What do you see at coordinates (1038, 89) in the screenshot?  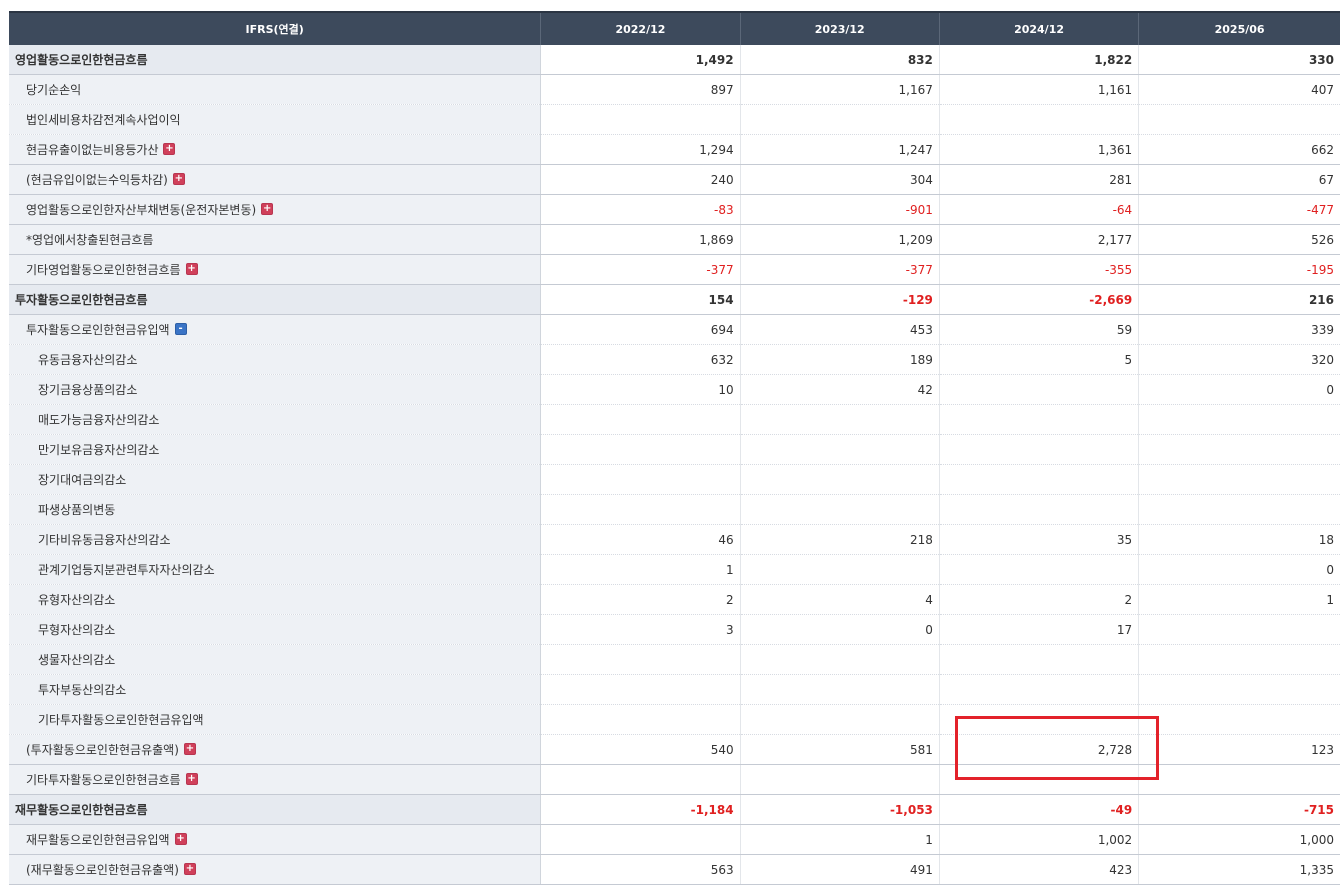 I see `value-cell: 1,161` at bounding box center [1038, 89].